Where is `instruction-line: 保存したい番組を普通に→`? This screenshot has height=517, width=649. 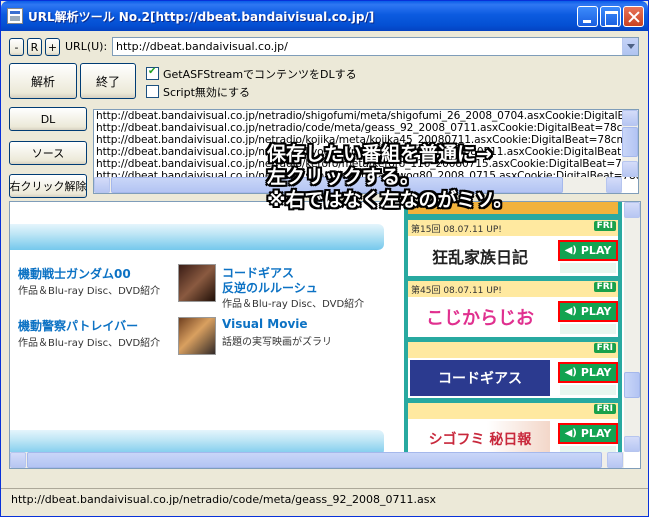
instruction-line: 保存したい番組を普通に→ is located at coordinates (379, 154).